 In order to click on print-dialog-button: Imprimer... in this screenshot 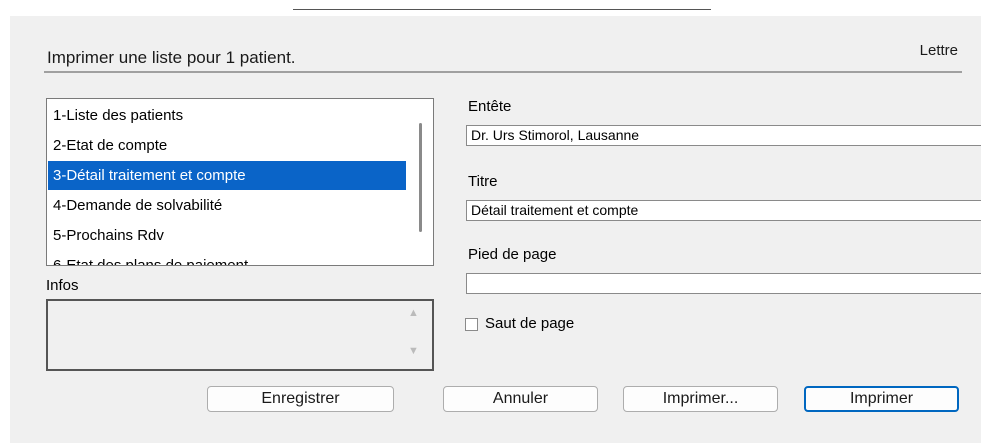, I will do `click(700, 399)`.